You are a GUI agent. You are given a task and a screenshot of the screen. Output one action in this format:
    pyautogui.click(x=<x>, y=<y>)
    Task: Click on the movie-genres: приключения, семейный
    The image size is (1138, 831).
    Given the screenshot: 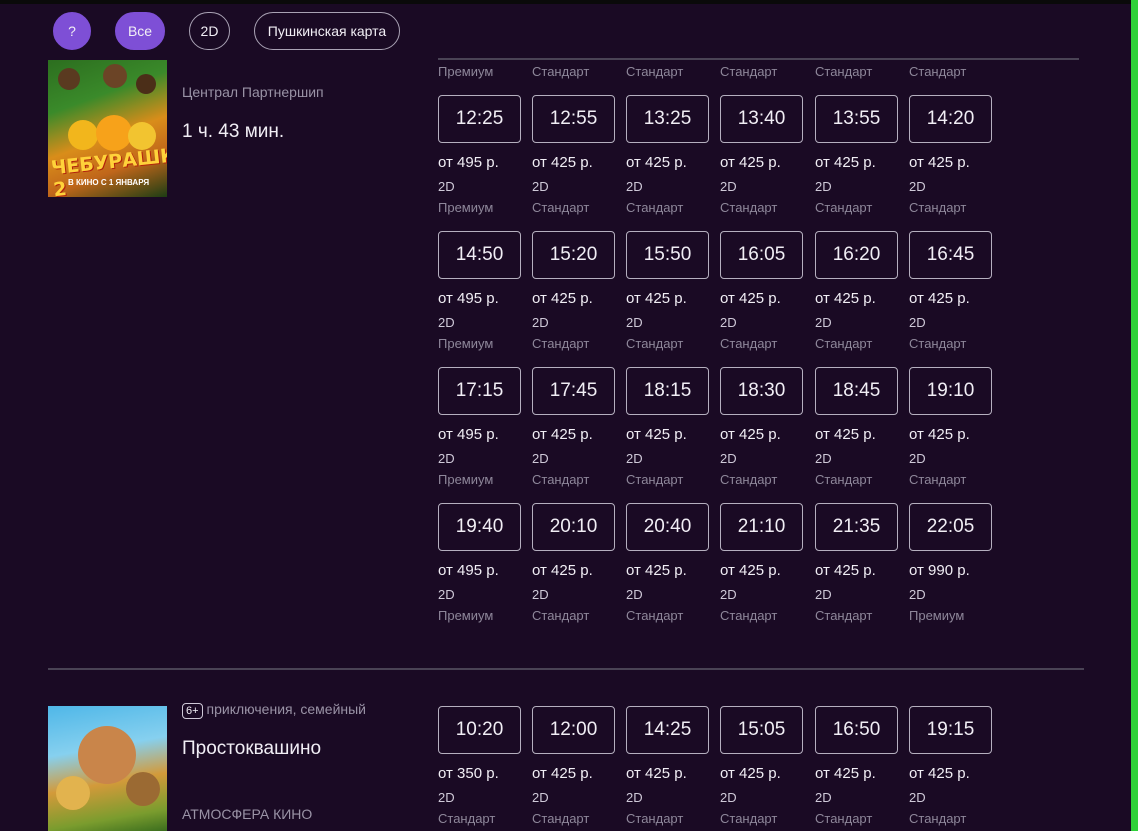 What is the action you would take?
    pyautogui.click(x=286, y=709)
    